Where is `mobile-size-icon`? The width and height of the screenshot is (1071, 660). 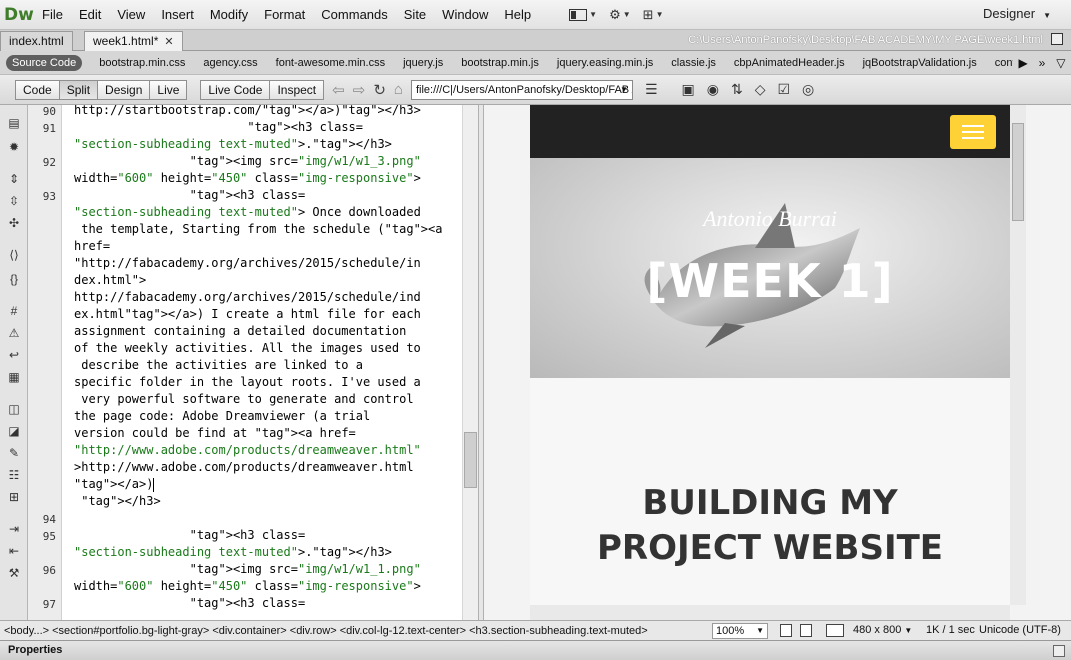
mobile-size-icon is located at coordinates (786, 630).